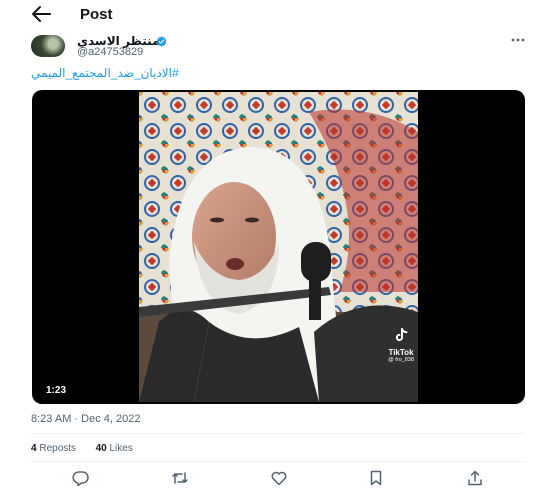 The height and width of the screenshot is (492, 557). What do you see at coordinates (518, 40) in the screenshot?
I see `more-horizontal-icon` at bounding box center [518, 40].